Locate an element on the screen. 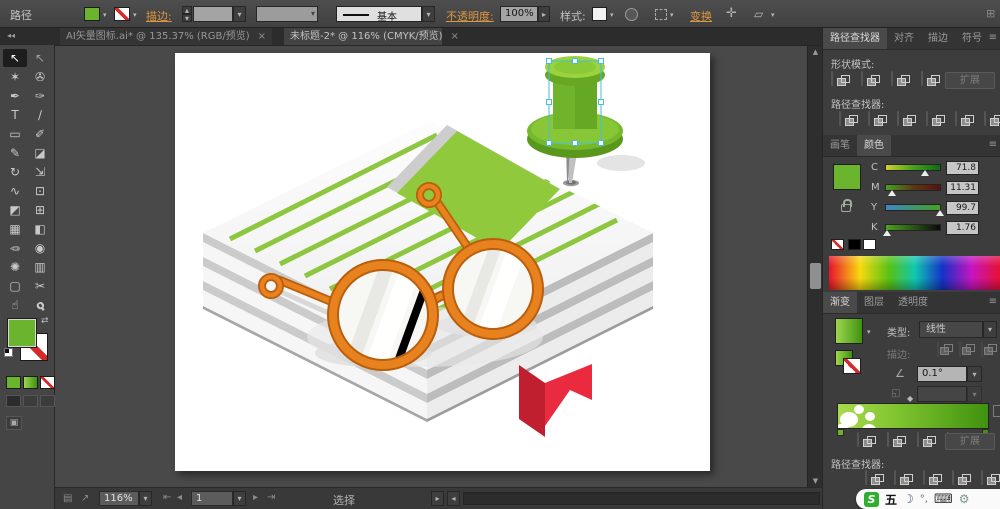  black-slider is located at coordinates (911, 230).